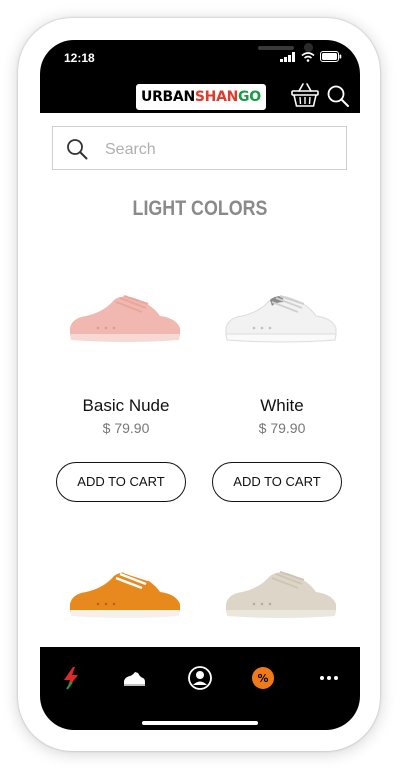 The width and height of the screenshot is (400, 771). I want to click on bottom-navigation: %, so click(200, 688).